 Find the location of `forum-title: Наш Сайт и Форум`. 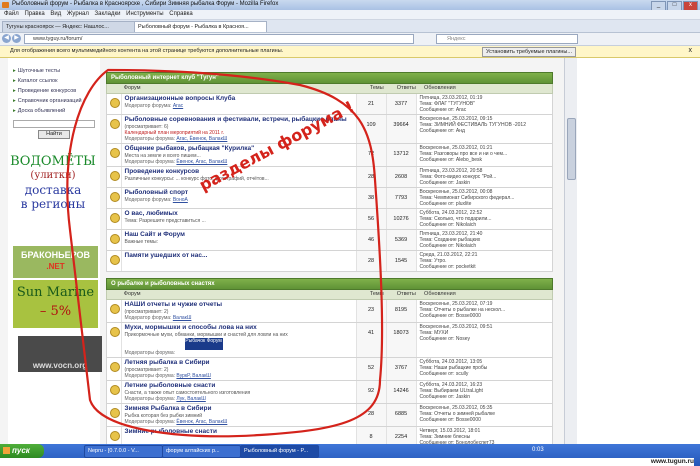

forum-title: Наш Сайт и Форум is located at coordinates (239, 235).